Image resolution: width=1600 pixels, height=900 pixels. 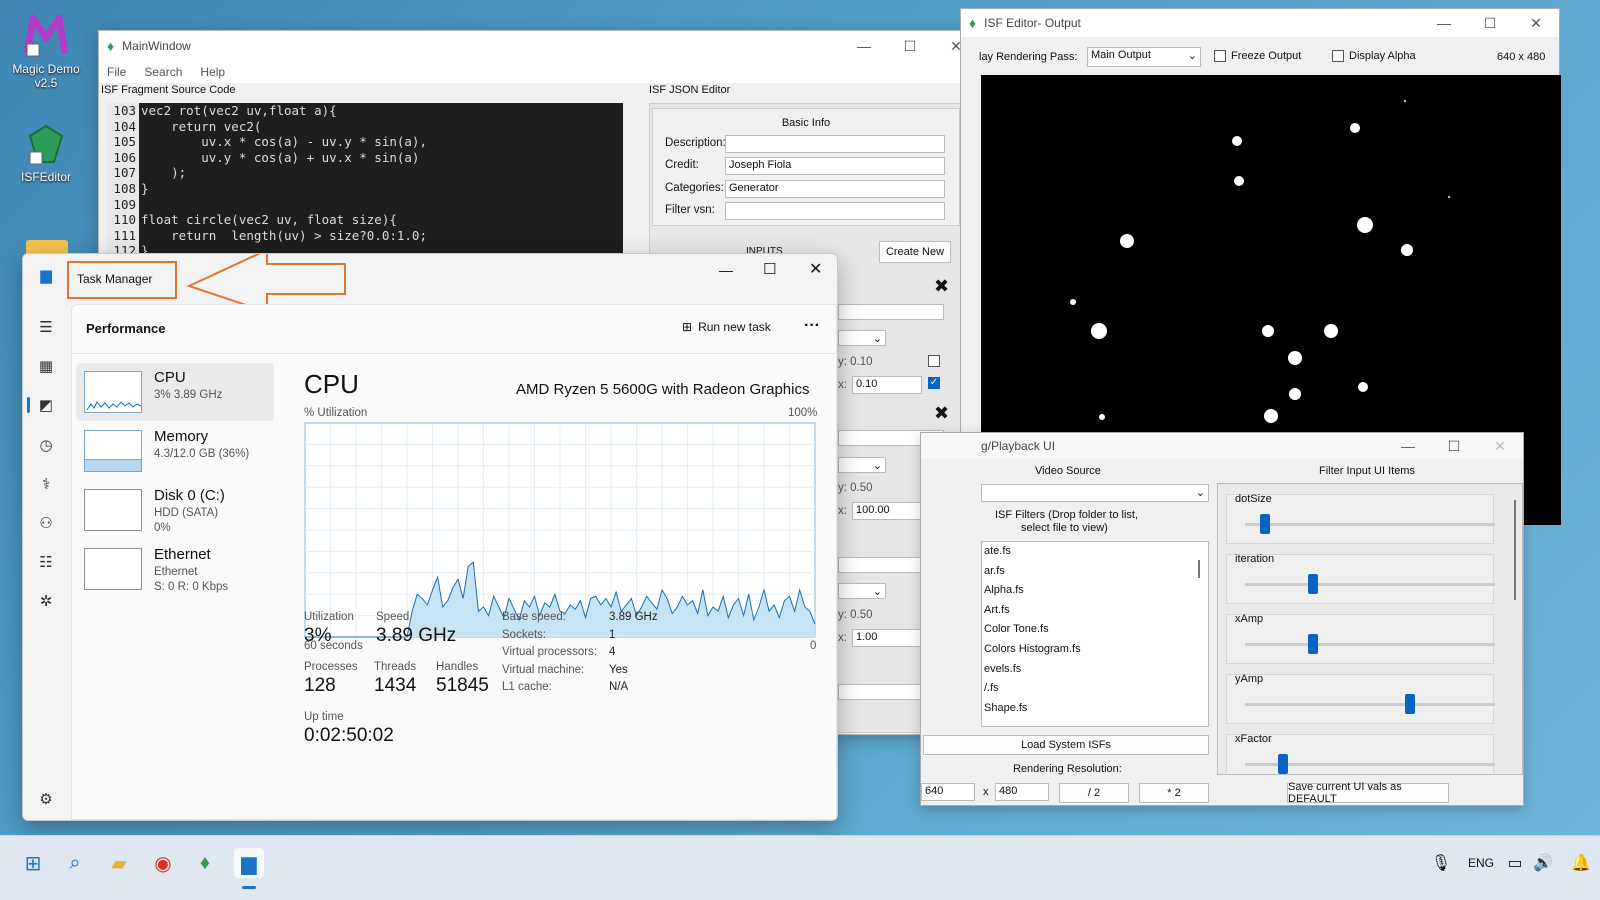 What do you see at coordinates (249, 863) in the screenshot?
I see `task-manager-taskbar-icon: ▆` at bounding box center [249, 863].